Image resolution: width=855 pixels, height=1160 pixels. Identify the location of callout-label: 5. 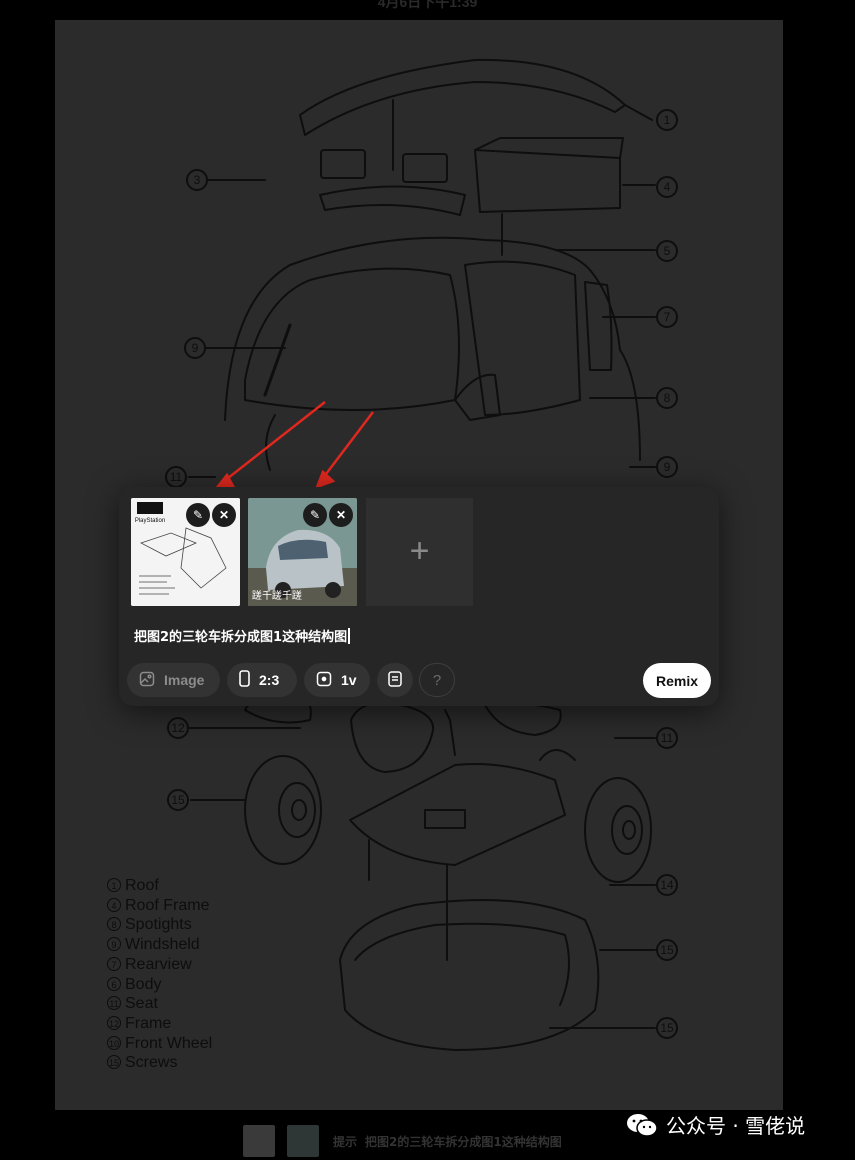
(667, 251).